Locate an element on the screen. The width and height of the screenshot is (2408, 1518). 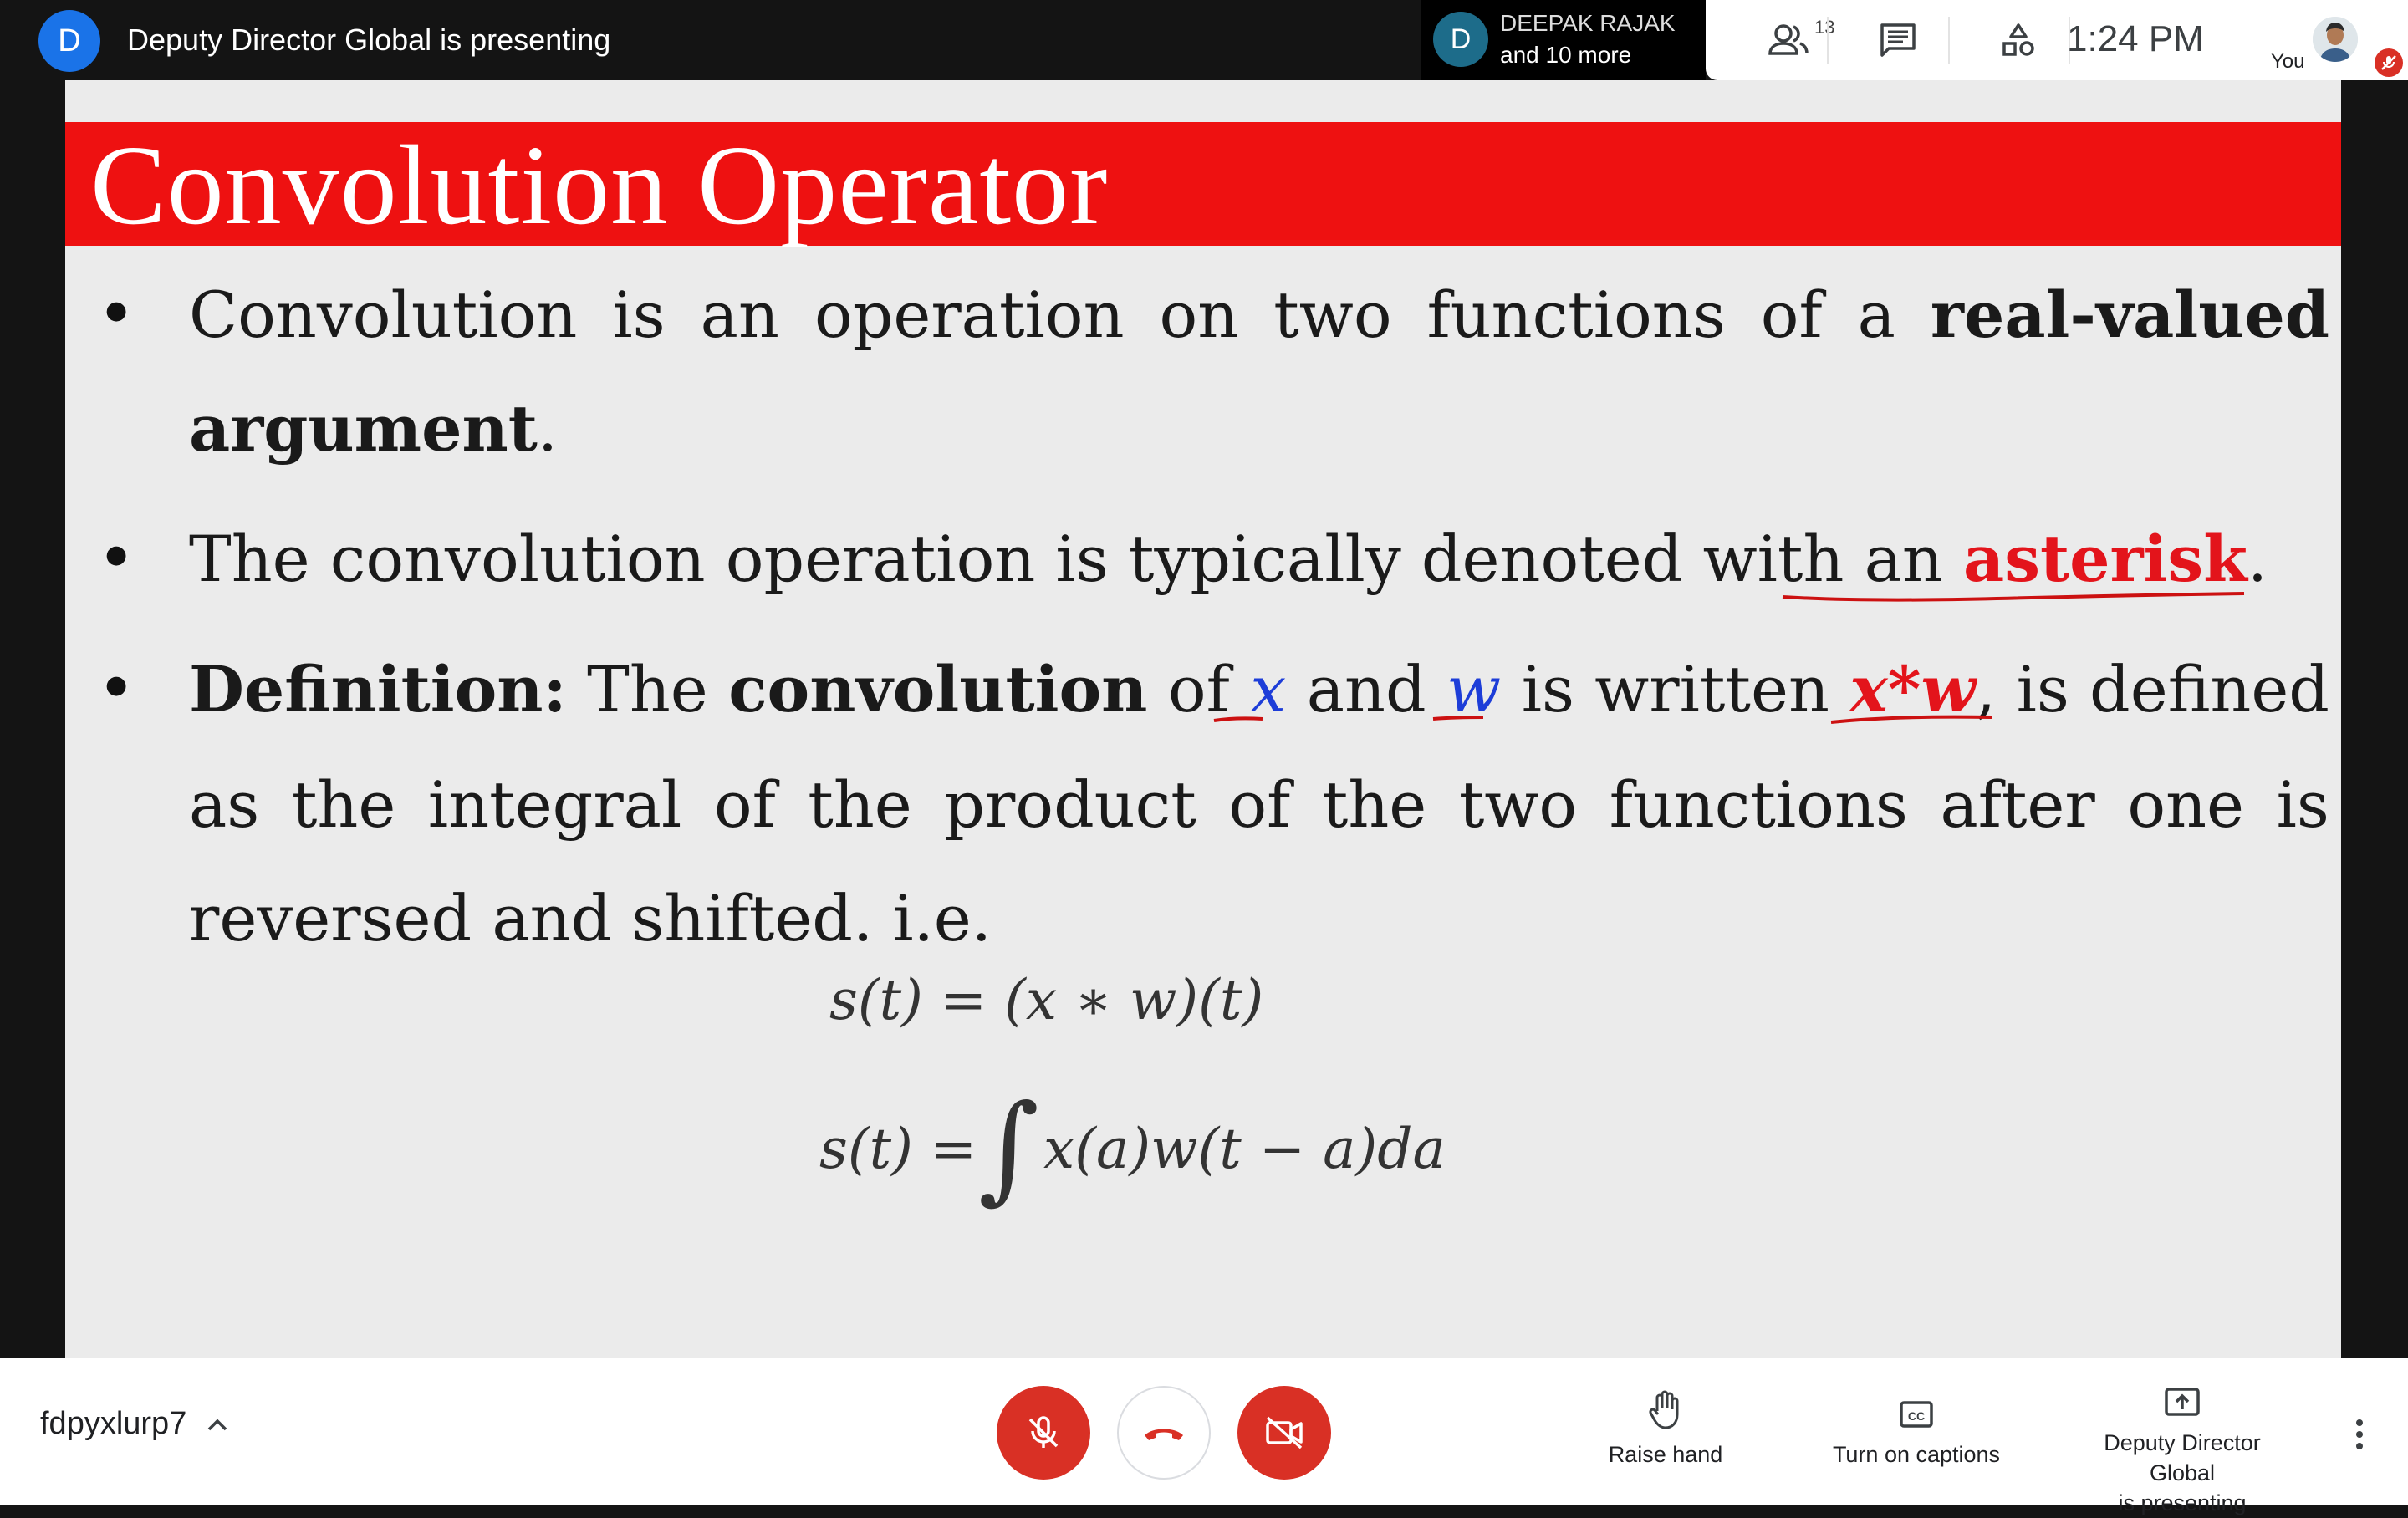
bullet3-word: functions is located at coordinates (1759, 804).